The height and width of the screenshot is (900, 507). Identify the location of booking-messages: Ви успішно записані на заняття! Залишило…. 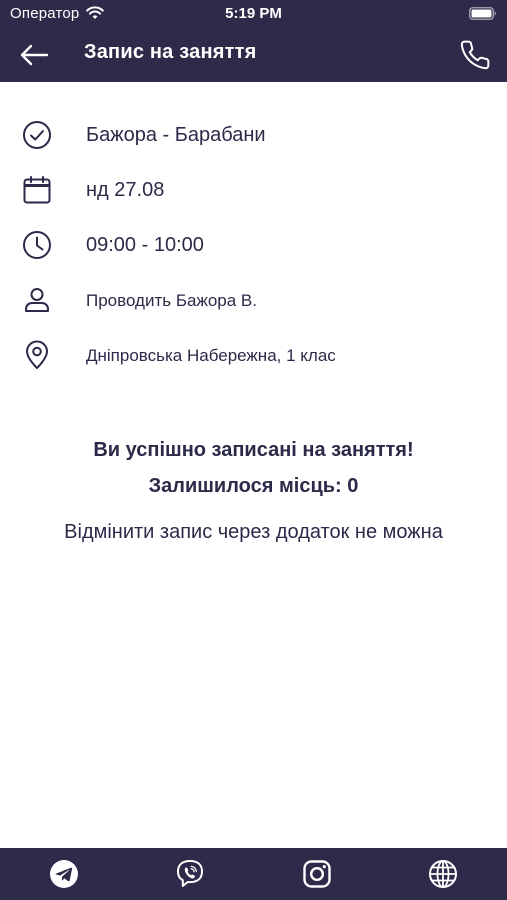
(253, 489).